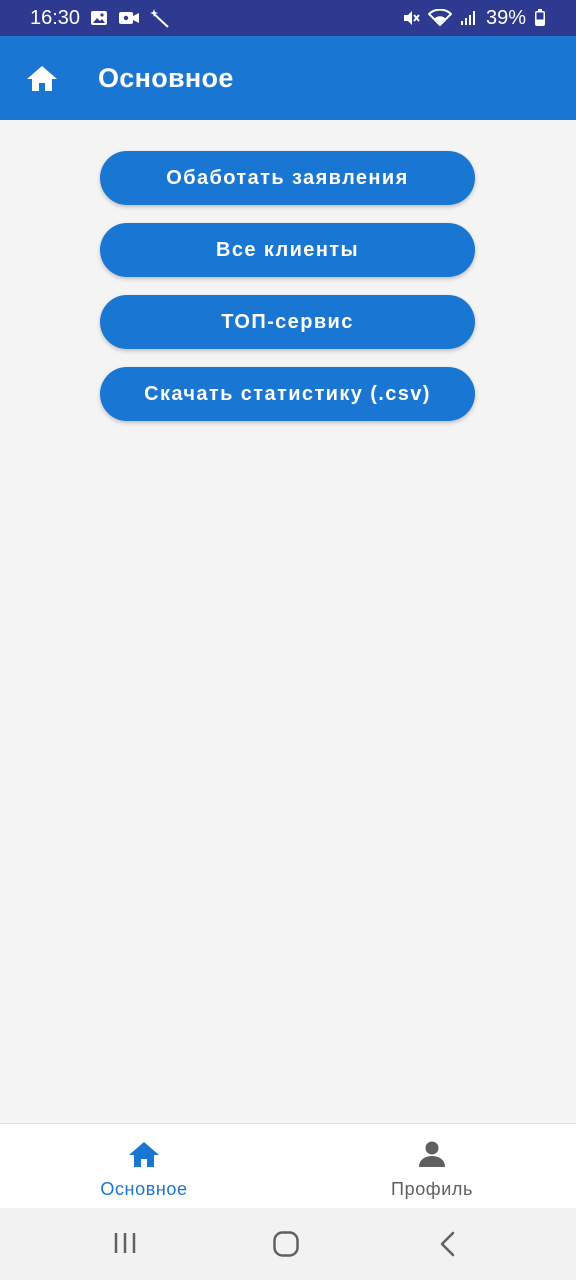 The height and width of the screenshot is (1280, 576). I want to click on process-applications-button: Обаботать заявления, so click(287, 178).